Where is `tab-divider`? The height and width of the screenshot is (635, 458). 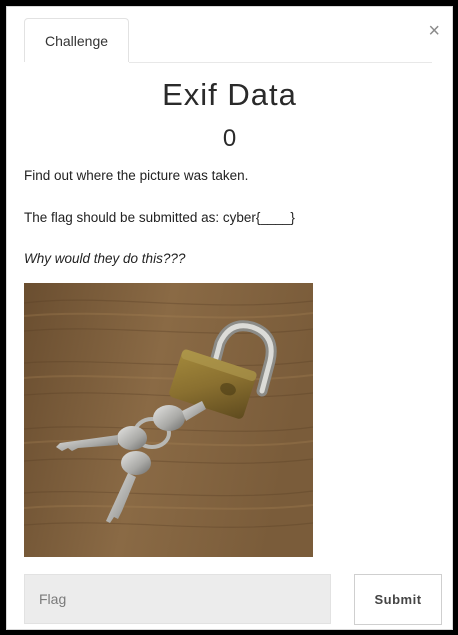 tab-divider is located at coordinates (280, 62).